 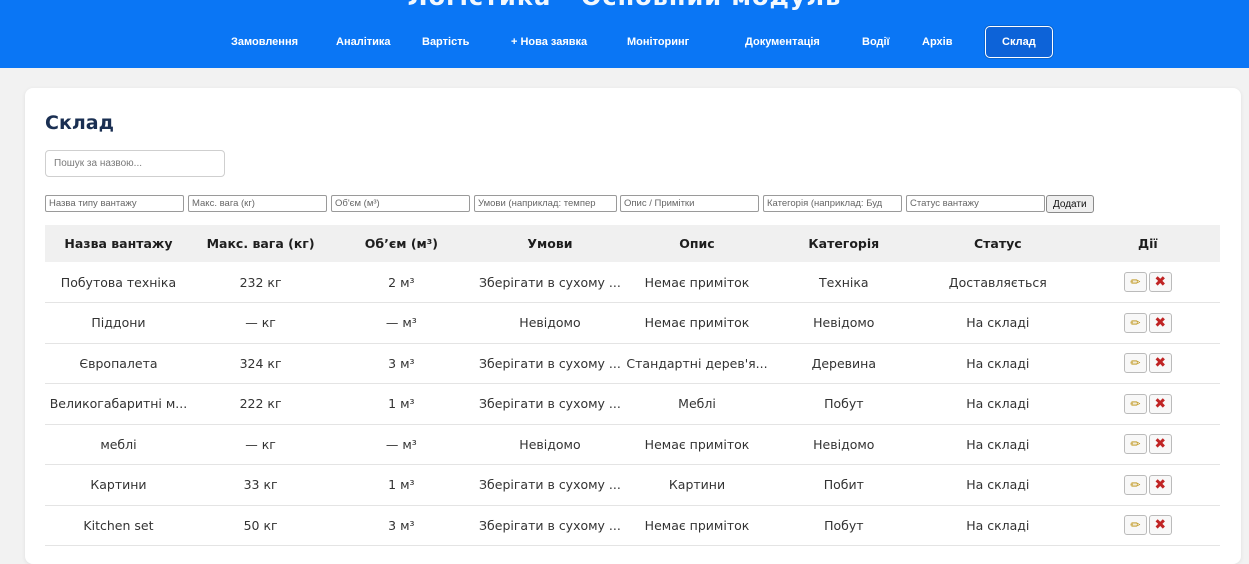 What do you see at coordinates (975, 203) in the screenshot?
I see `status-field` at bounding box center [975, 203].